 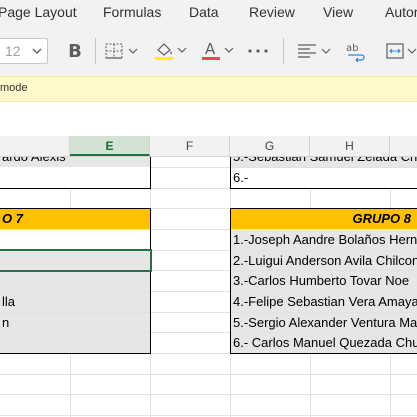 What do you see at coordinates (338, 12) in the screenshot?
I see `tab-view: View` at bounding box center [338, 12].